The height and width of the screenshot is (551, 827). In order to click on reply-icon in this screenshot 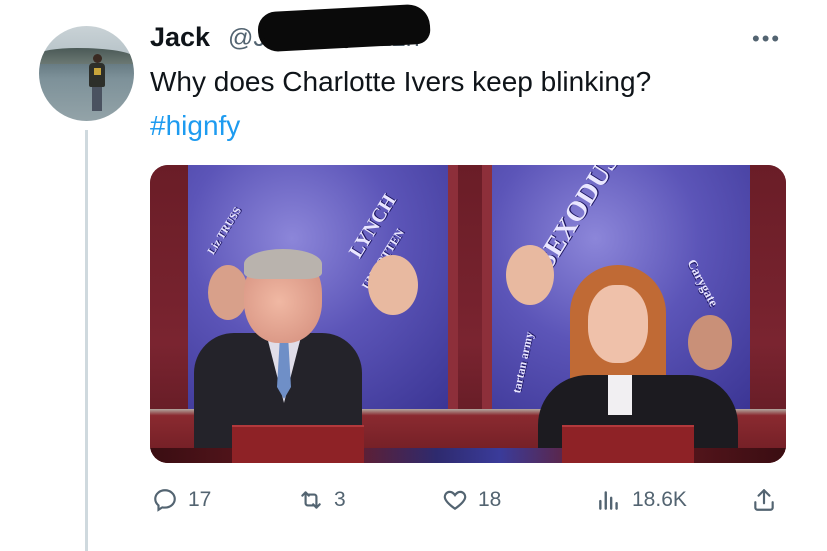, I will do `click(165, 500)`.